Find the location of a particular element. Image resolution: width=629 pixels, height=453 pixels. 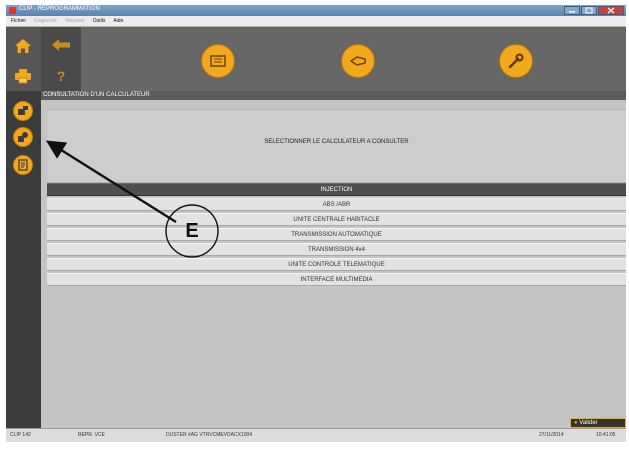

ecu-list-item-uch: UNITE CENTRALE HABITACLE is located at coordinates (336, 219).